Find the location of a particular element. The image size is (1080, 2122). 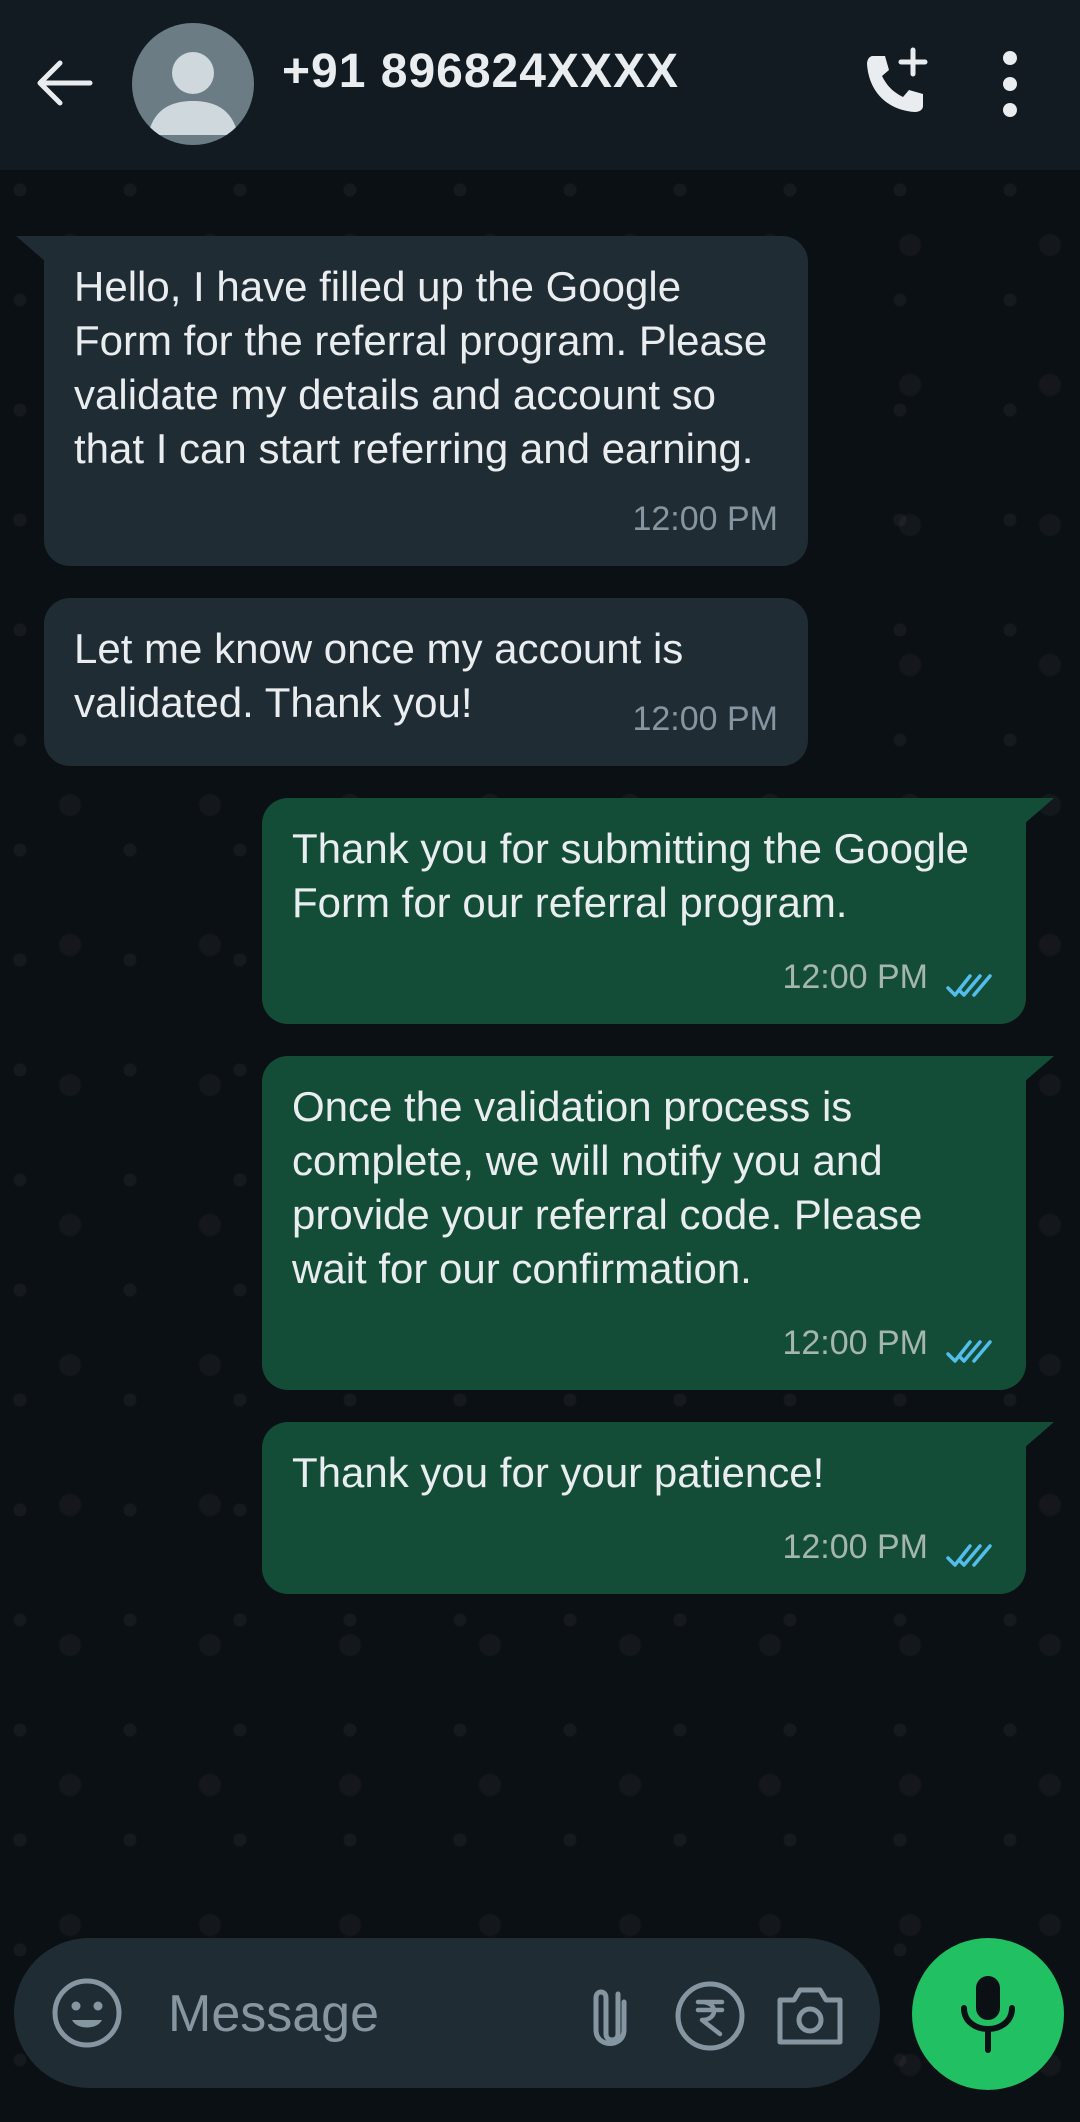

message-input is located at coordinates (358, 2014).